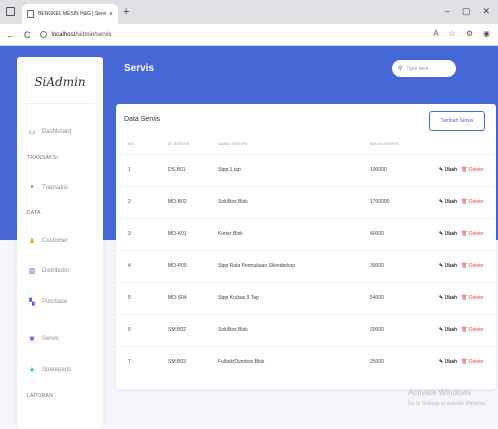 The image size is (498, 429). I want to click on sidebar-item-purchase: ▚ Purchase, so click(47, 302).